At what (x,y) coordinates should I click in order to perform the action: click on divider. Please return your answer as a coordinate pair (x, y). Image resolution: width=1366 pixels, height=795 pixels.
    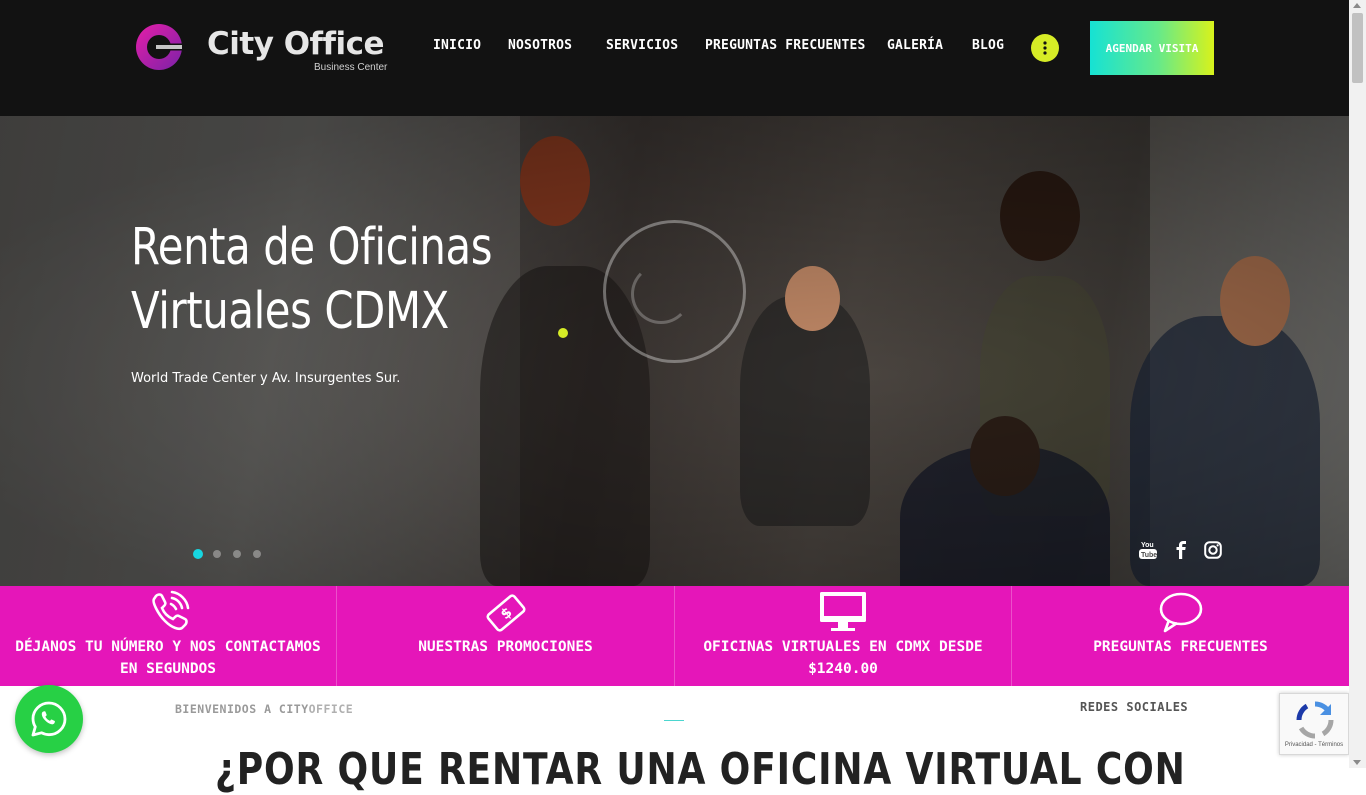
    Looking at the image, I should click on (674, 720).